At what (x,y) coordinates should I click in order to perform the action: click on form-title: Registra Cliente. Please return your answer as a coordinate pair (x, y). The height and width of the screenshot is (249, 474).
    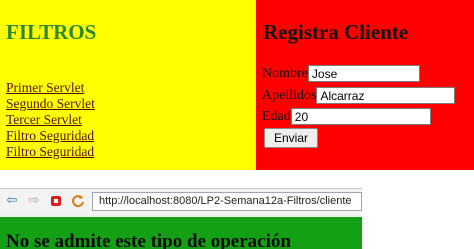
    Looking at the image, I should click on (336, 32).